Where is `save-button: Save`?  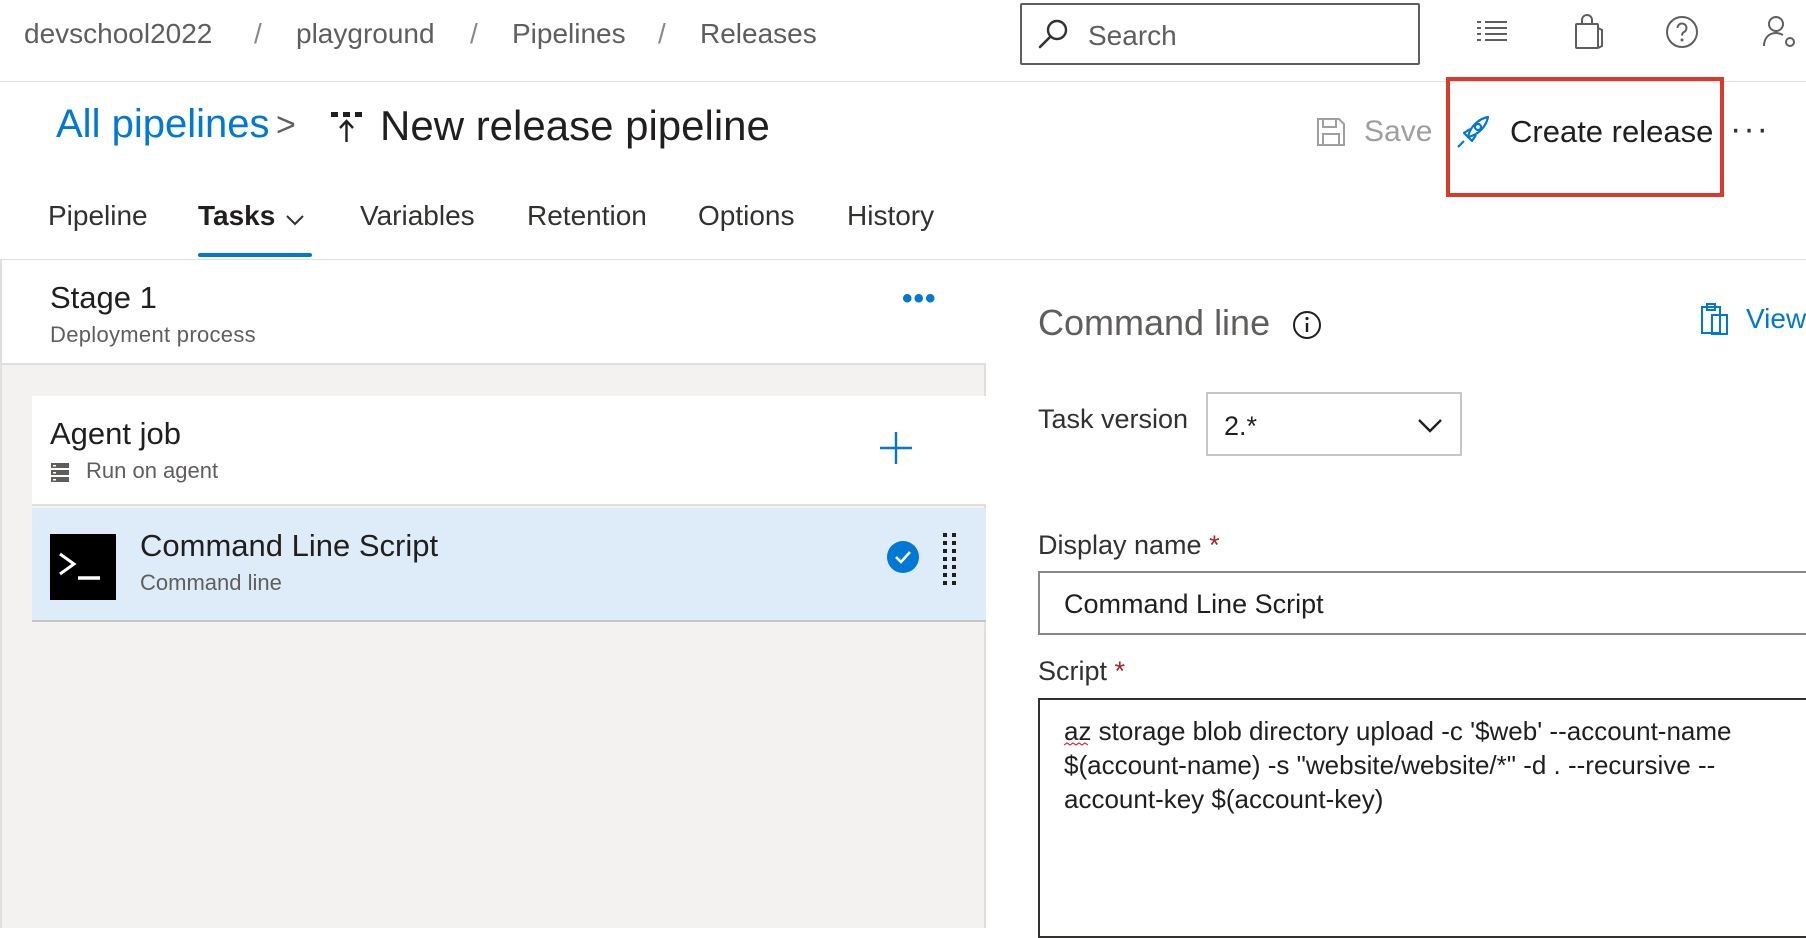 save-button: Save is located at coordinates (1374, 132).